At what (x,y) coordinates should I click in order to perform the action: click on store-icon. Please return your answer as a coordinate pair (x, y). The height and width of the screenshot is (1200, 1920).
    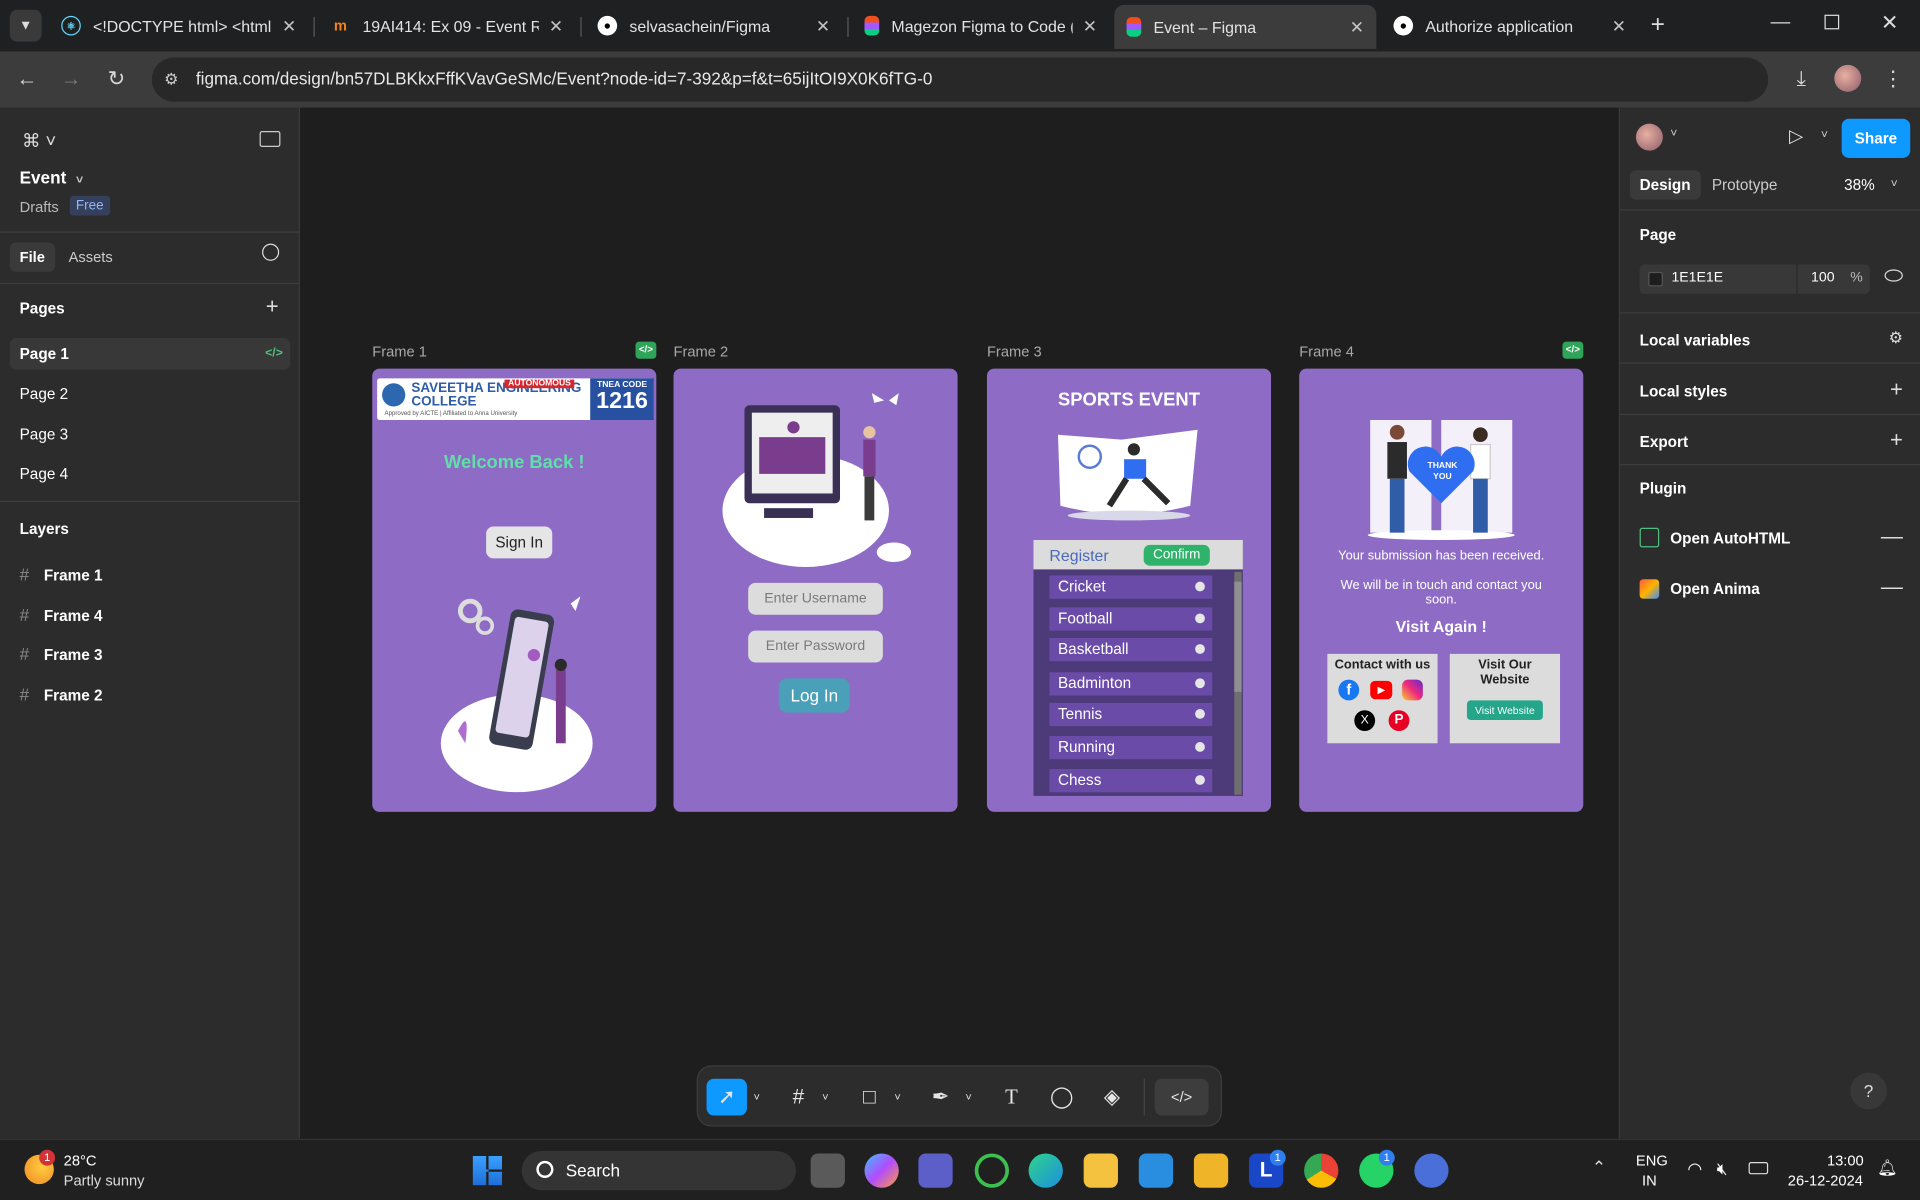
    Looking at the image, I should click on (1211, 1170).